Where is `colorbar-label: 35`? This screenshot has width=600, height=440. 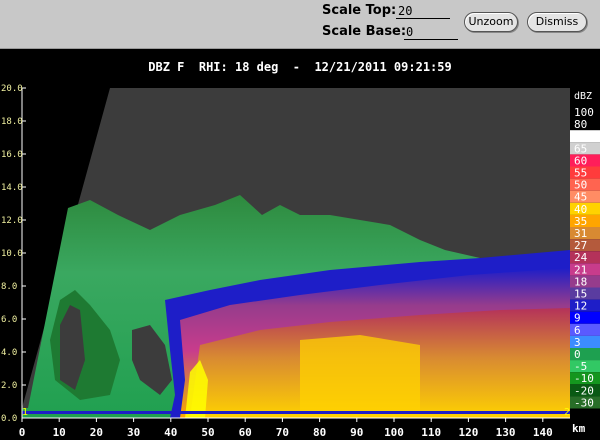
colorbar-label: 35 is located at coordinates (580, 221).